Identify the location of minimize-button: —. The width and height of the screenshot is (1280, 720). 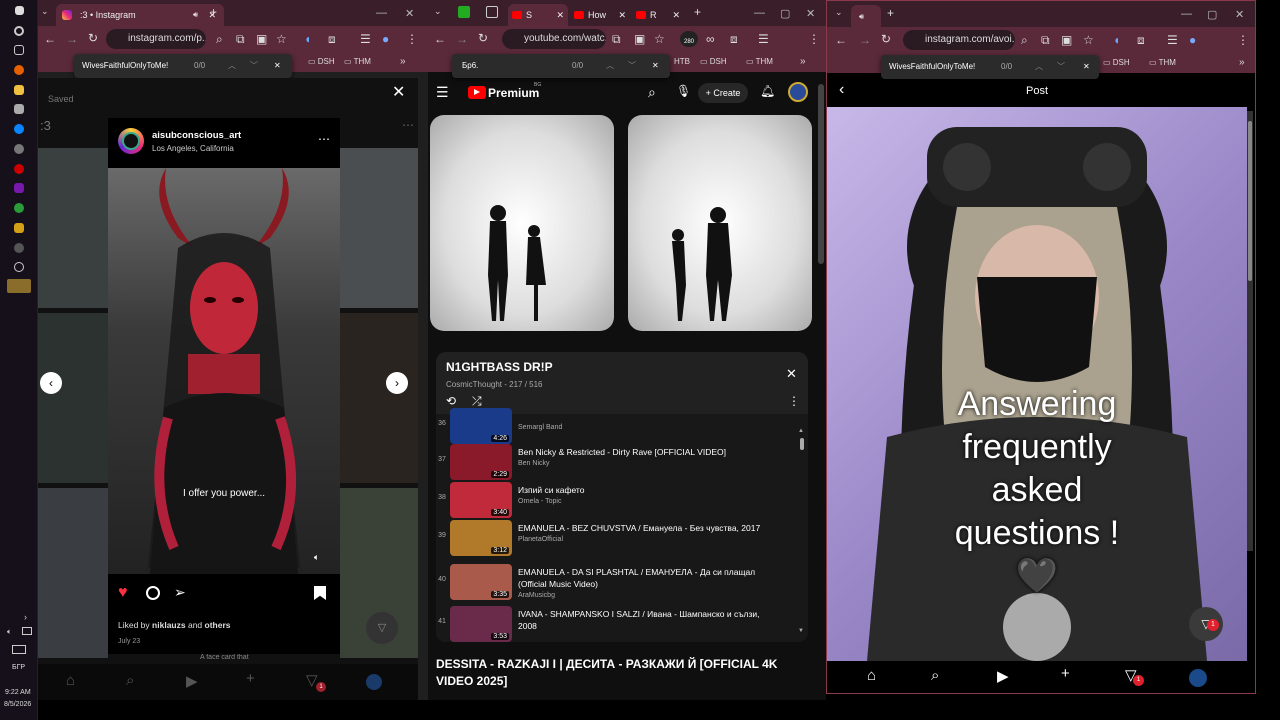
(381, 13).